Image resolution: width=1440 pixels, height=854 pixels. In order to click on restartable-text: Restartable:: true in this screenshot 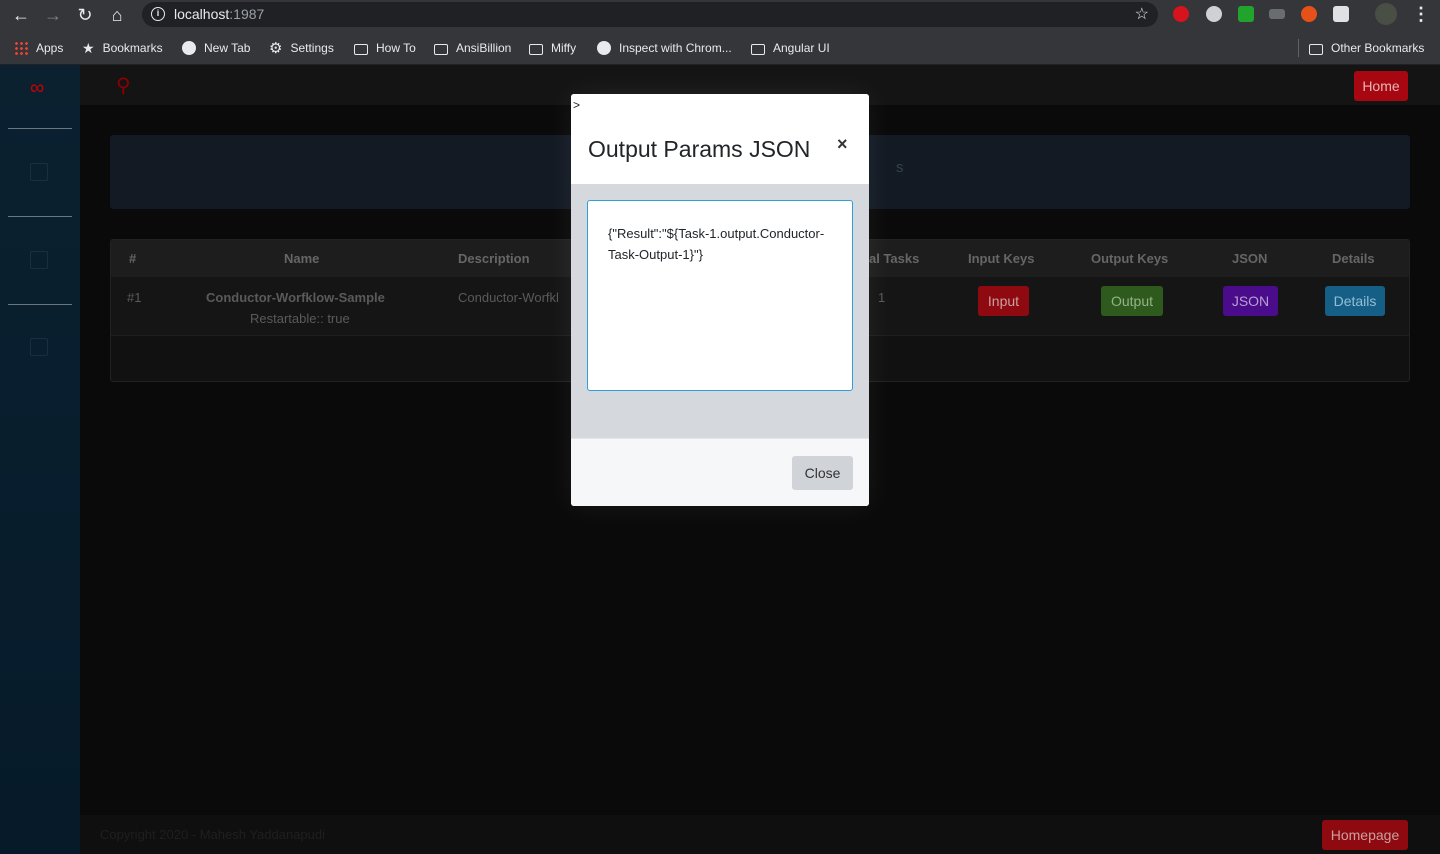, I will do `click(300, 318)`.